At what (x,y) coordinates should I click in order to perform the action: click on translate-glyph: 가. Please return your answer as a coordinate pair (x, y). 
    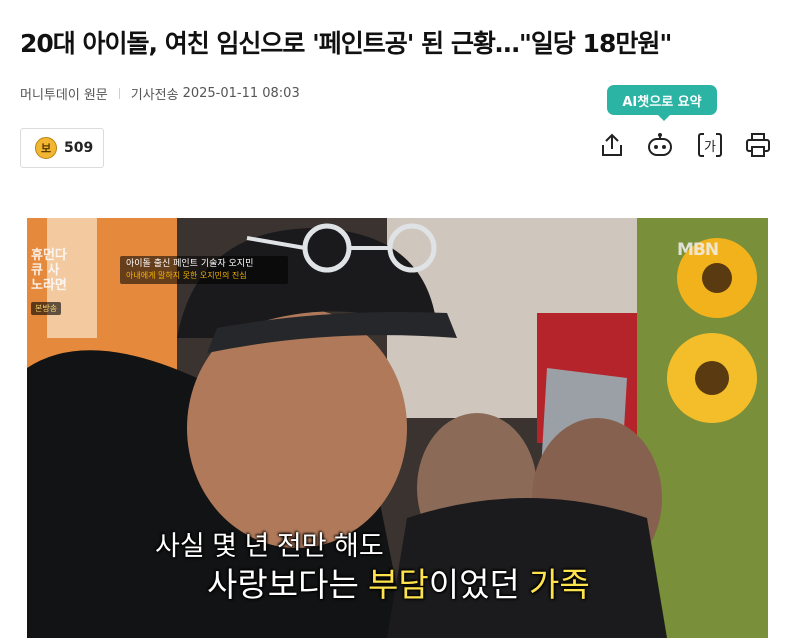
    Looking at the image, I should click on (710, 147).